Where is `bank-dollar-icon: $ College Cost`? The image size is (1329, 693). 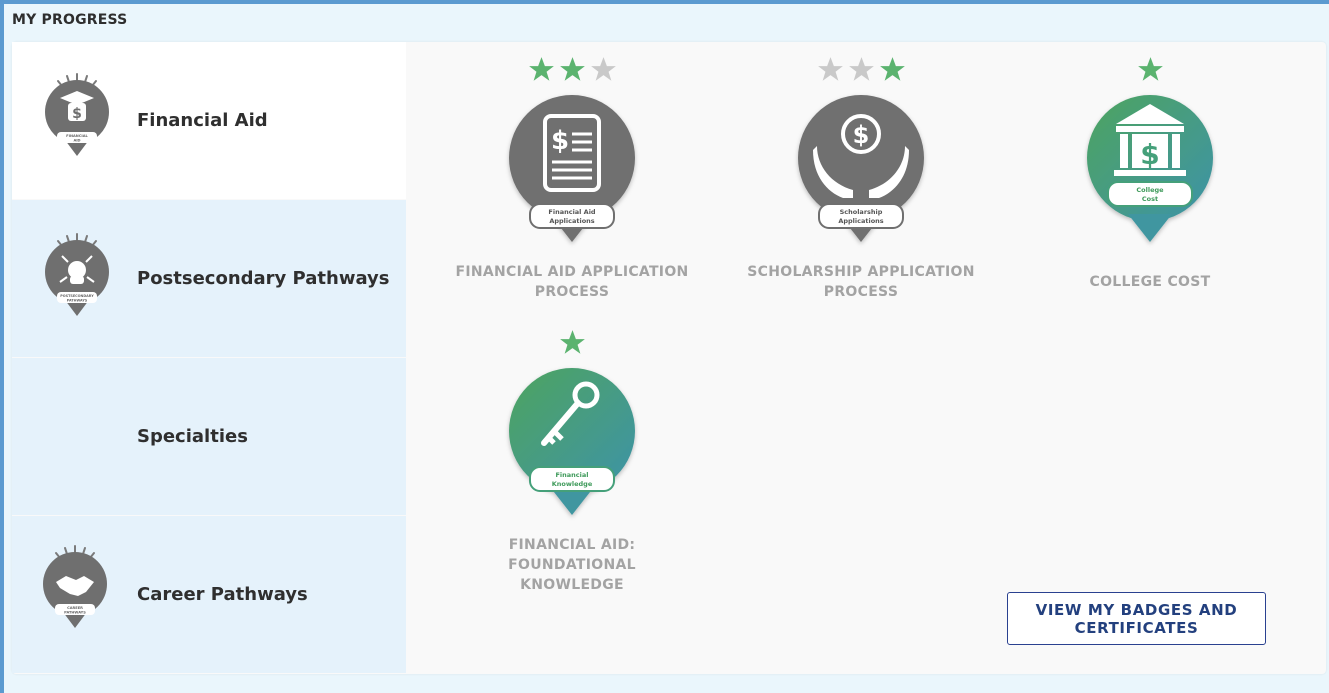
bank-dollar-icon: $ College Cost is located at coordinates (1150, 168).